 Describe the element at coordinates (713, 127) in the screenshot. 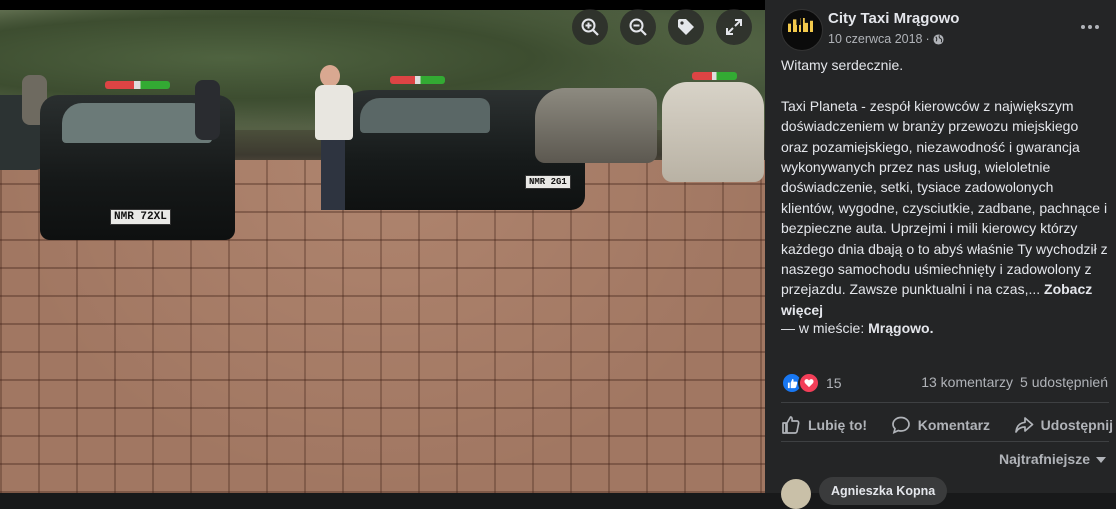

I see `photo-car-white` at that location.